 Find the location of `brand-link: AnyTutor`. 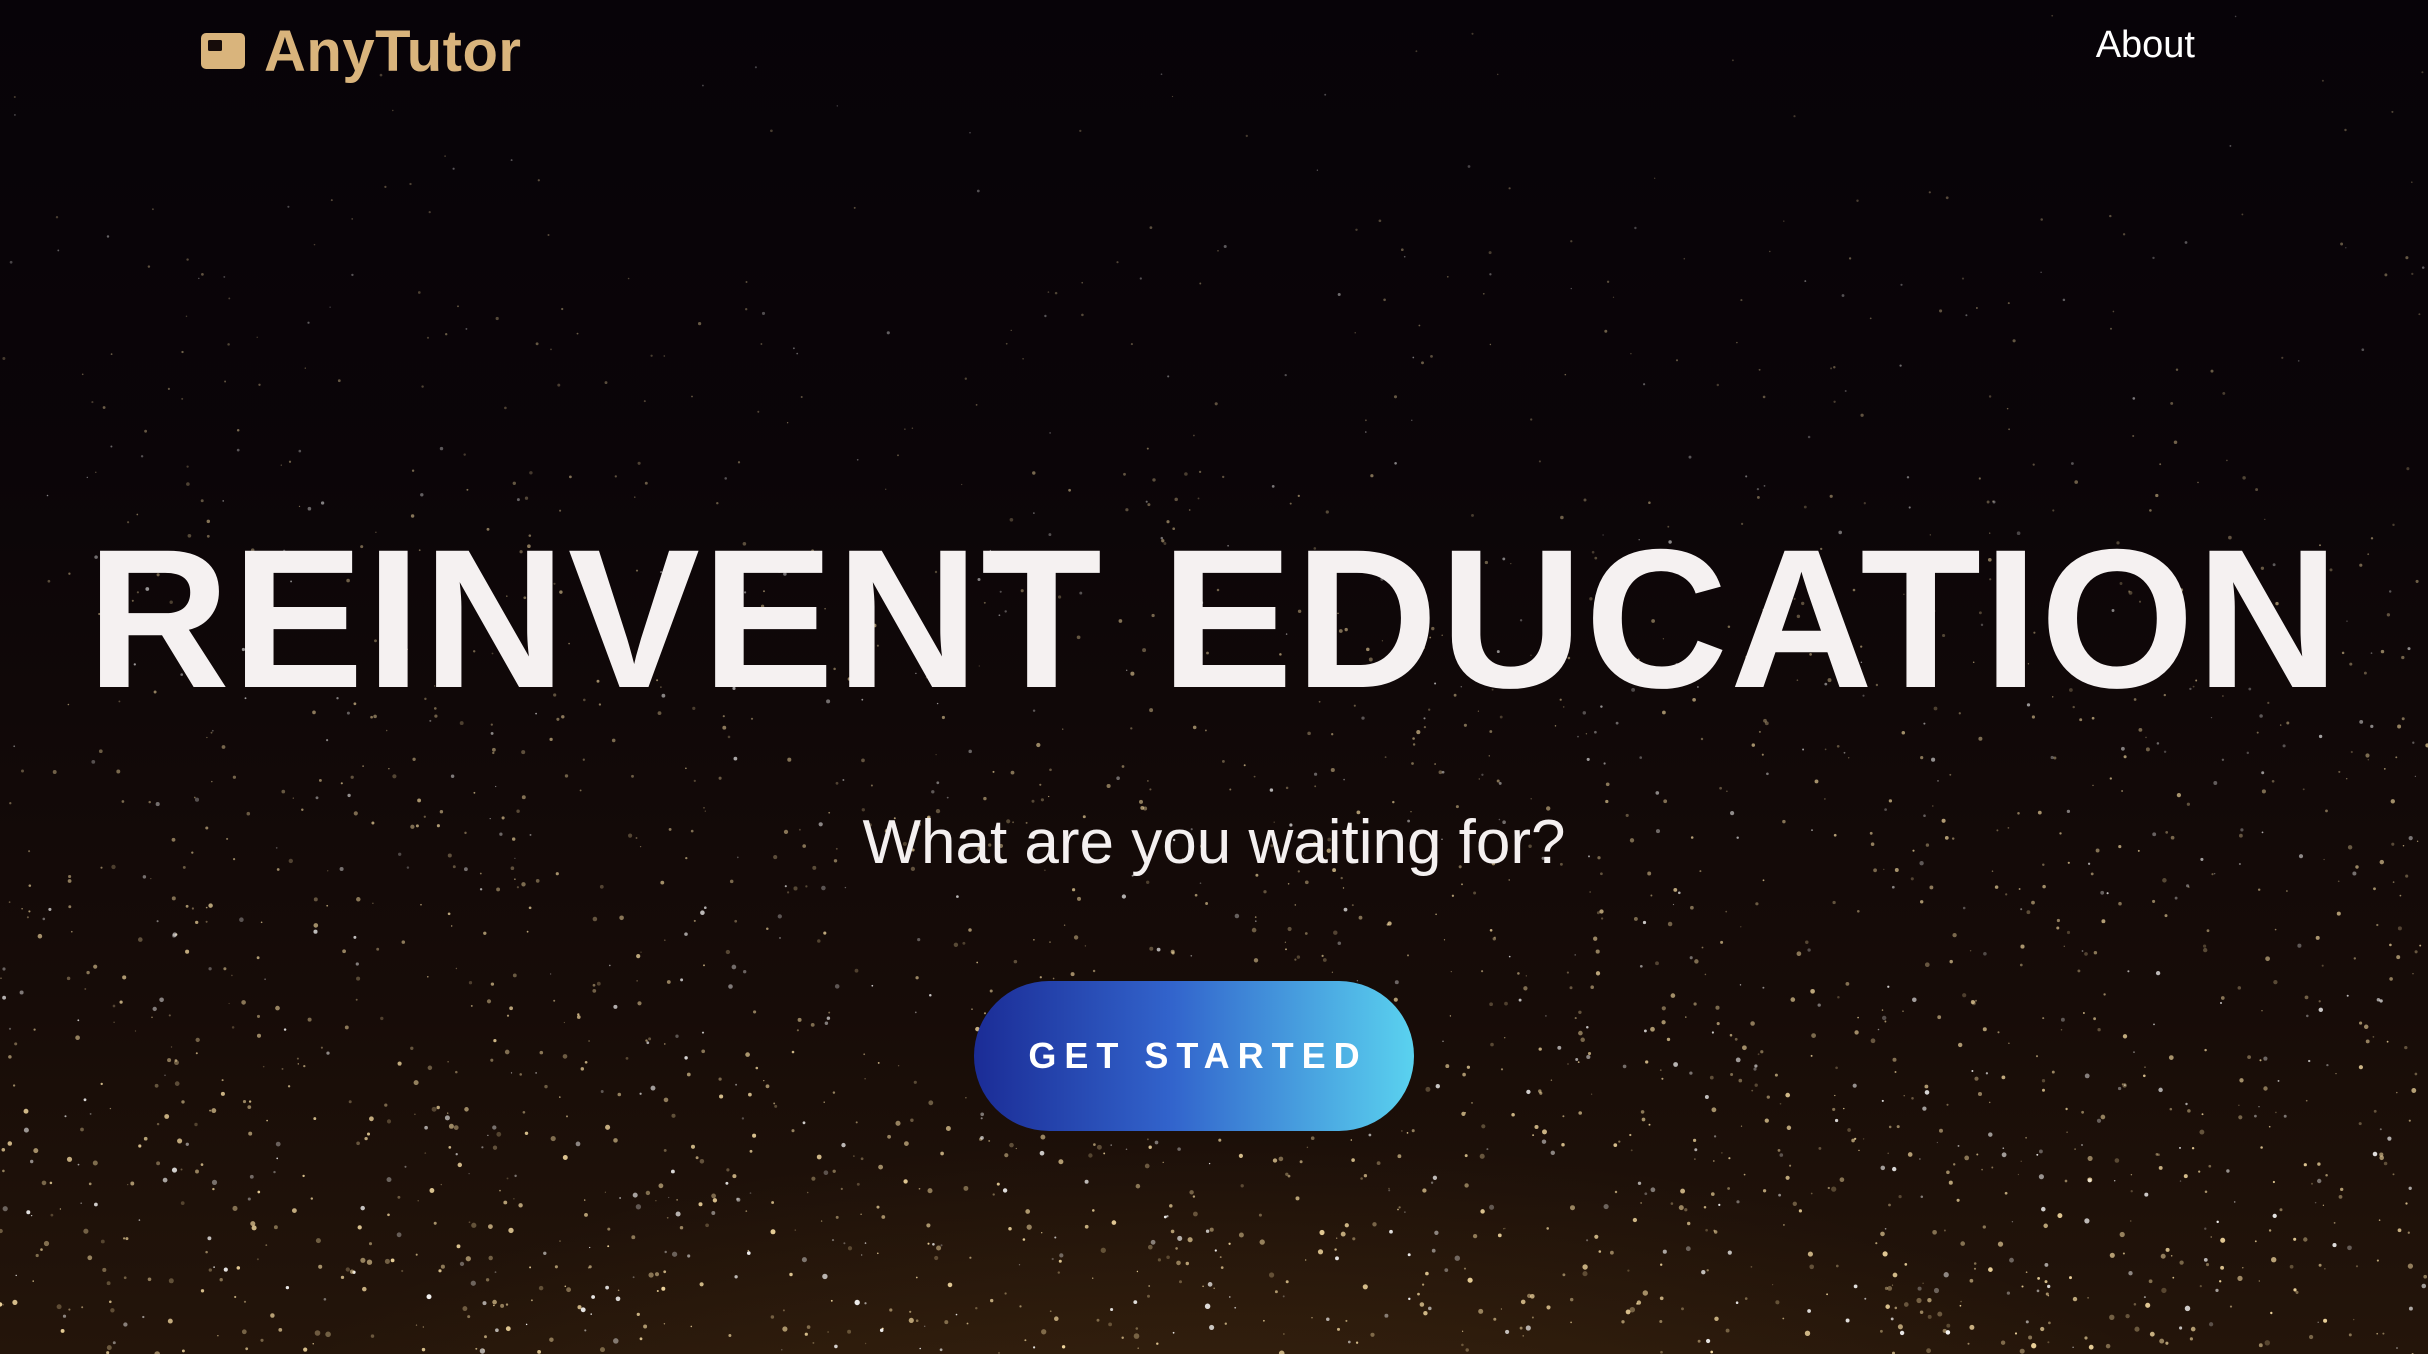

brand-link: AnyTutor is located at coordinates (360, 51).